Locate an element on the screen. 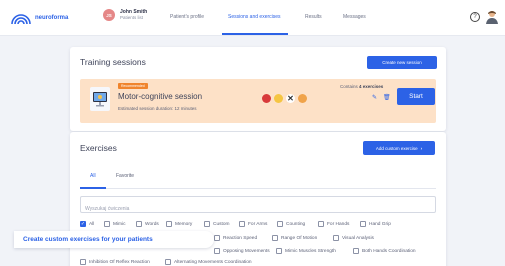 The height and width of the screenshot is (266, 505). filter-label: Opposing Movements is located at coordinates (246, 251).